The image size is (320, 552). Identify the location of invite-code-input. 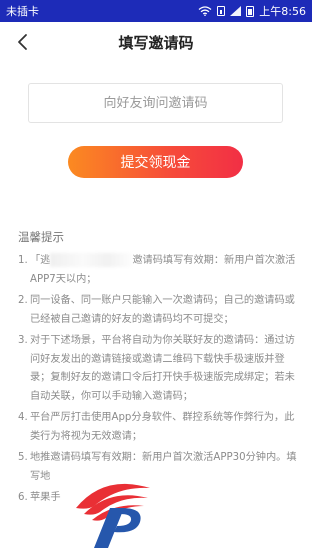
(155, 103).